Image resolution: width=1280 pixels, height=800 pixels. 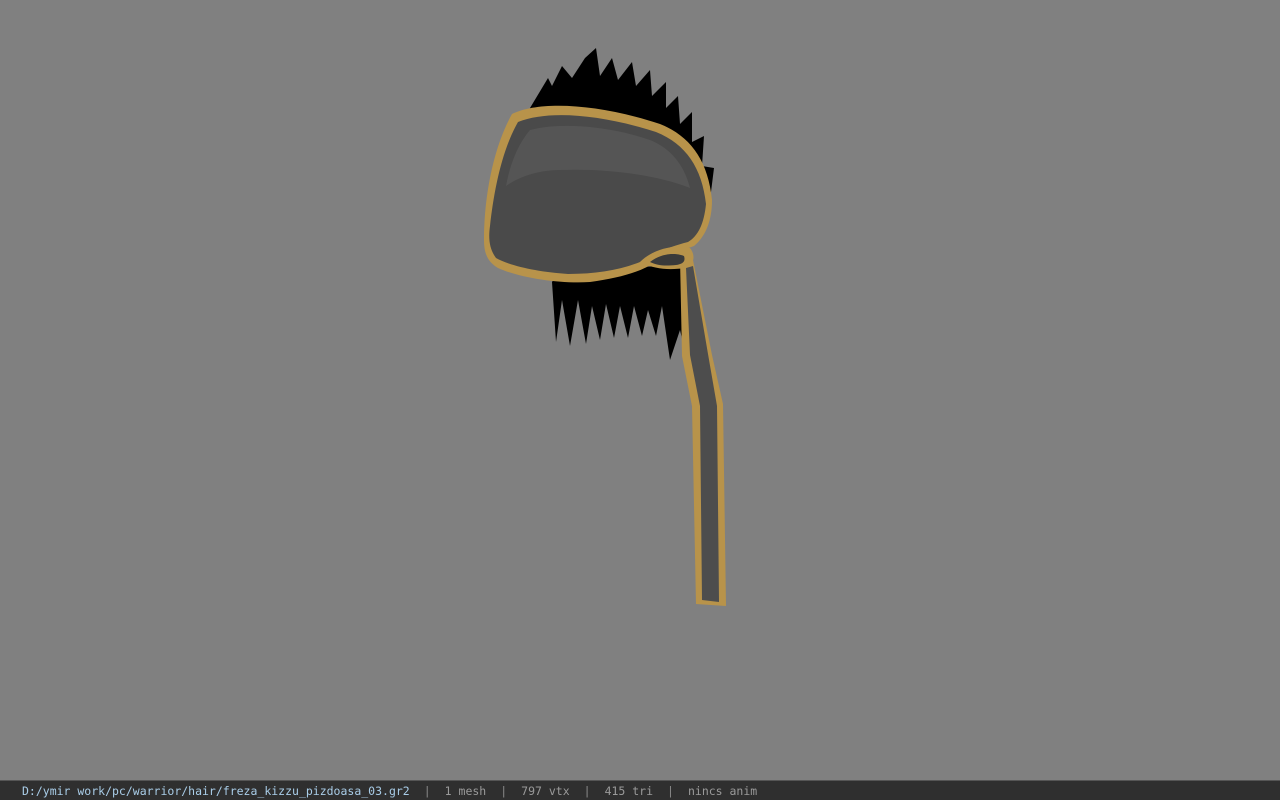 What do you see at coordinates (465, 790) in the screenshot?
I see `mesh-count: 1 mesh` at bounding box center [465, 790].